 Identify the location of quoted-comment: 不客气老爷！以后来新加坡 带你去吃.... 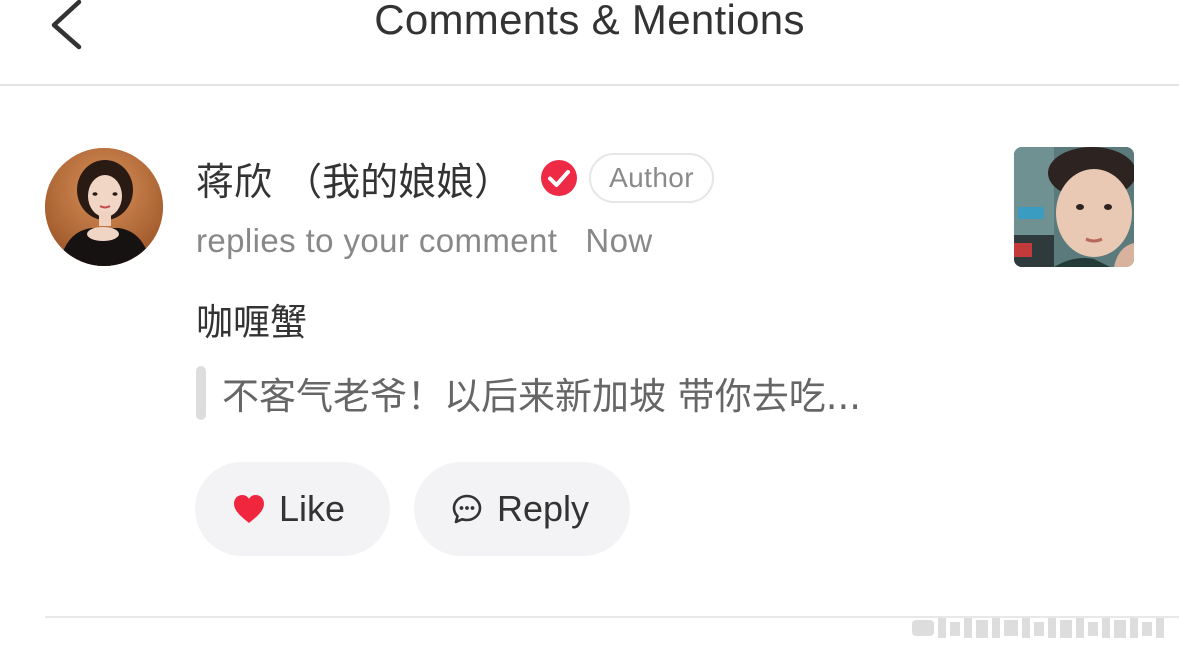
(528, 393).